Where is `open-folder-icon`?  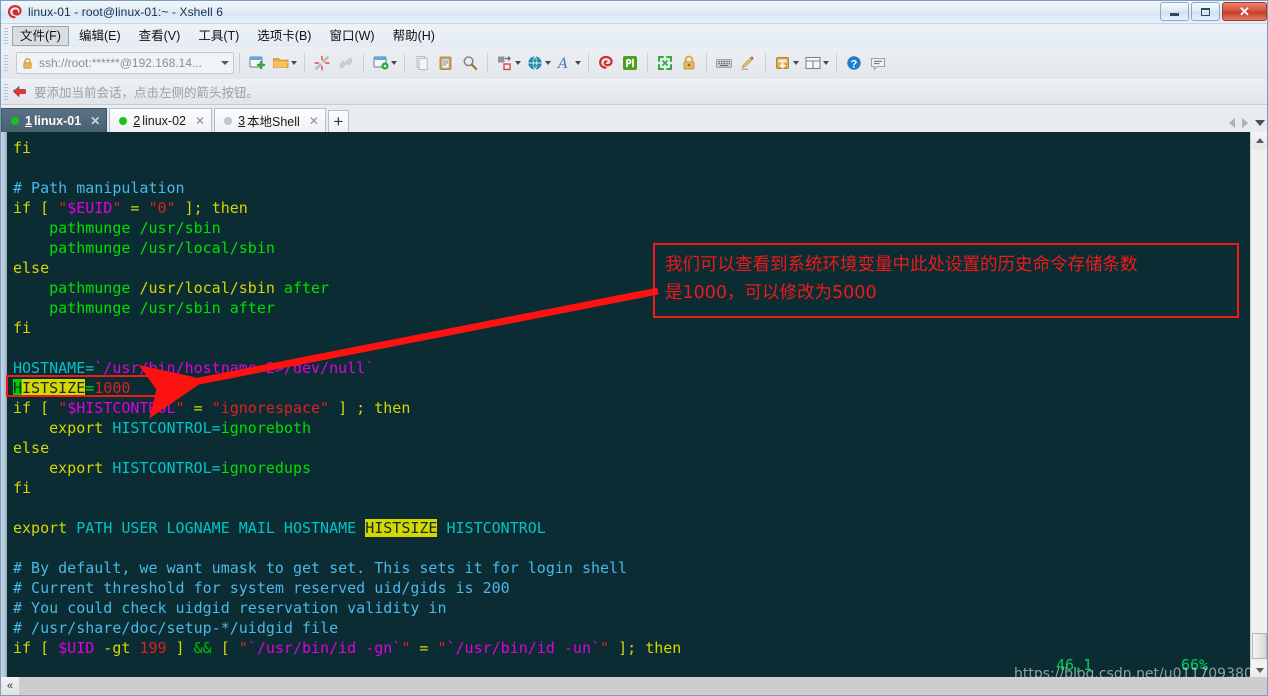
open-folder-icon is located at coordinates (281, 63).